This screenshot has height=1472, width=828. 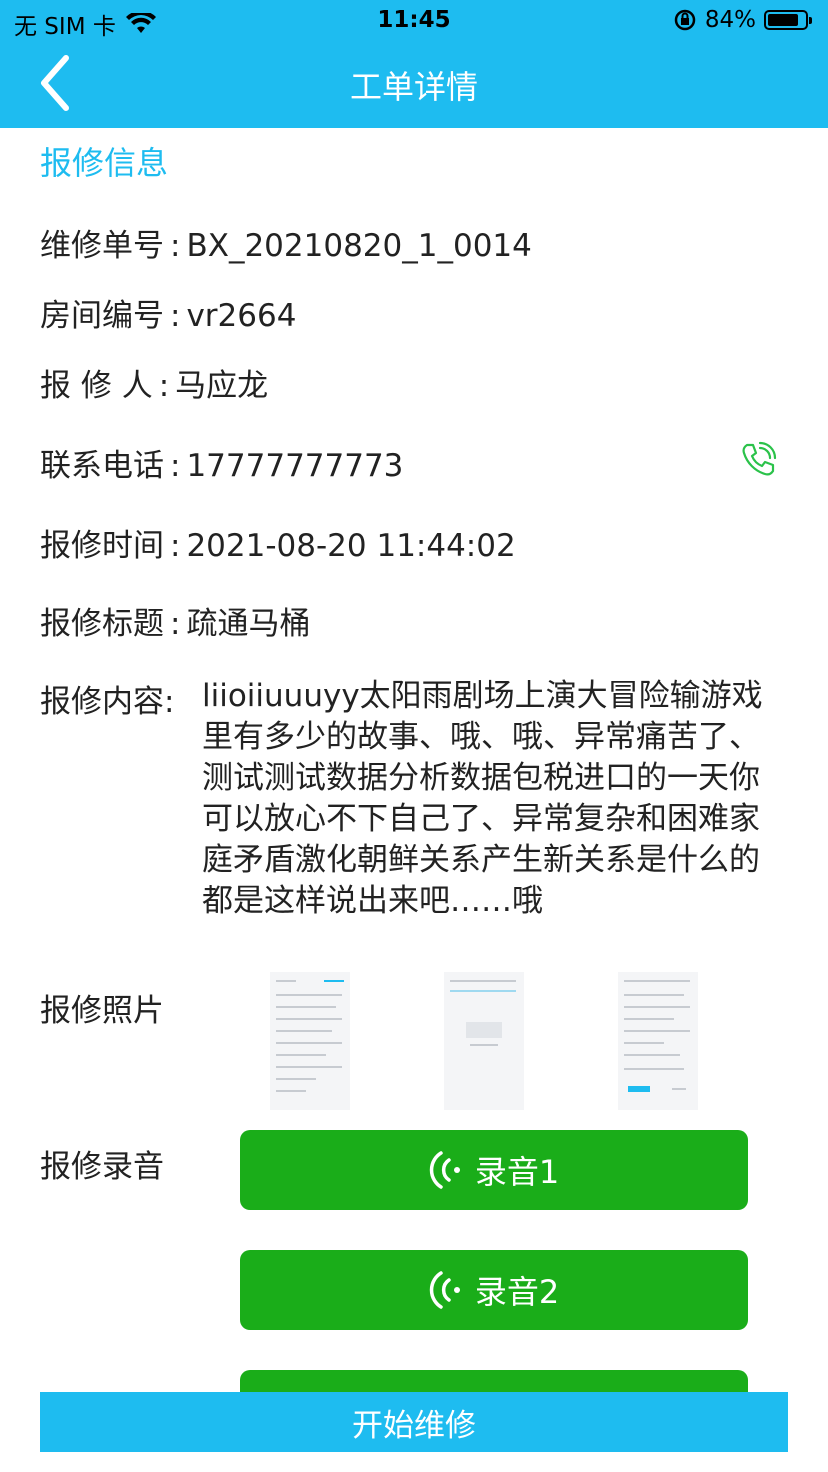 What do you see at coordinates (168, 312) in the screenshot?
I see `room-no-row: 房间编号: vr2664` at bounding box center [168, 312].